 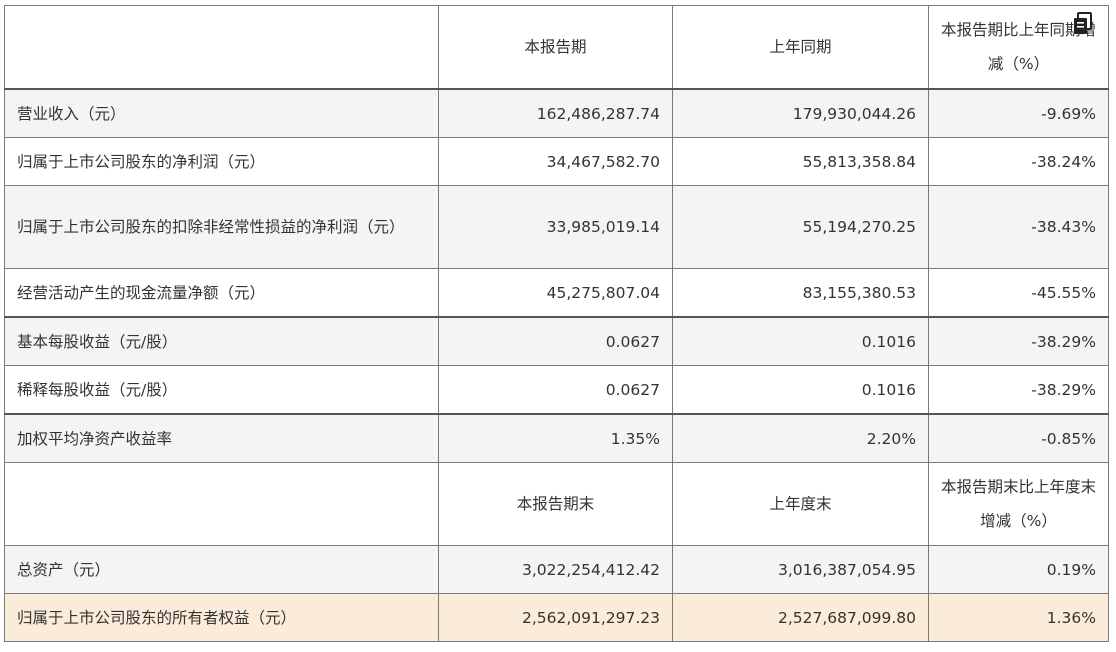 I want to click on table-row: 基本每股收益（元/股） 0.0627 0.1016 -38.29%, so click(x=556, y=341).